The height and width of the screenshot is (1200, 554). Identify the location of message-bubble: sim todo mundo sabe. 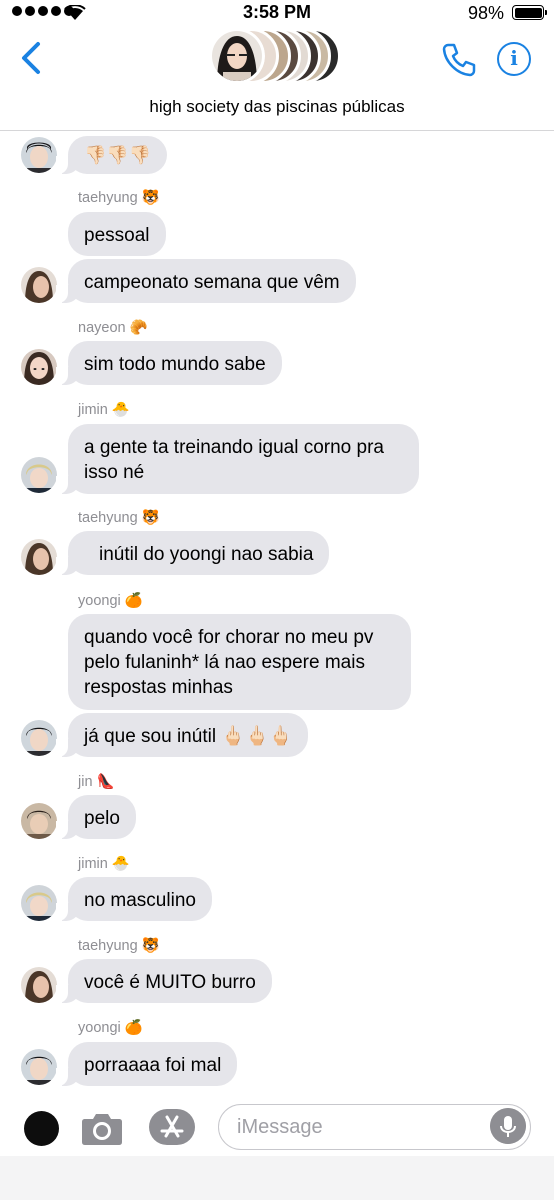
(169, 363).